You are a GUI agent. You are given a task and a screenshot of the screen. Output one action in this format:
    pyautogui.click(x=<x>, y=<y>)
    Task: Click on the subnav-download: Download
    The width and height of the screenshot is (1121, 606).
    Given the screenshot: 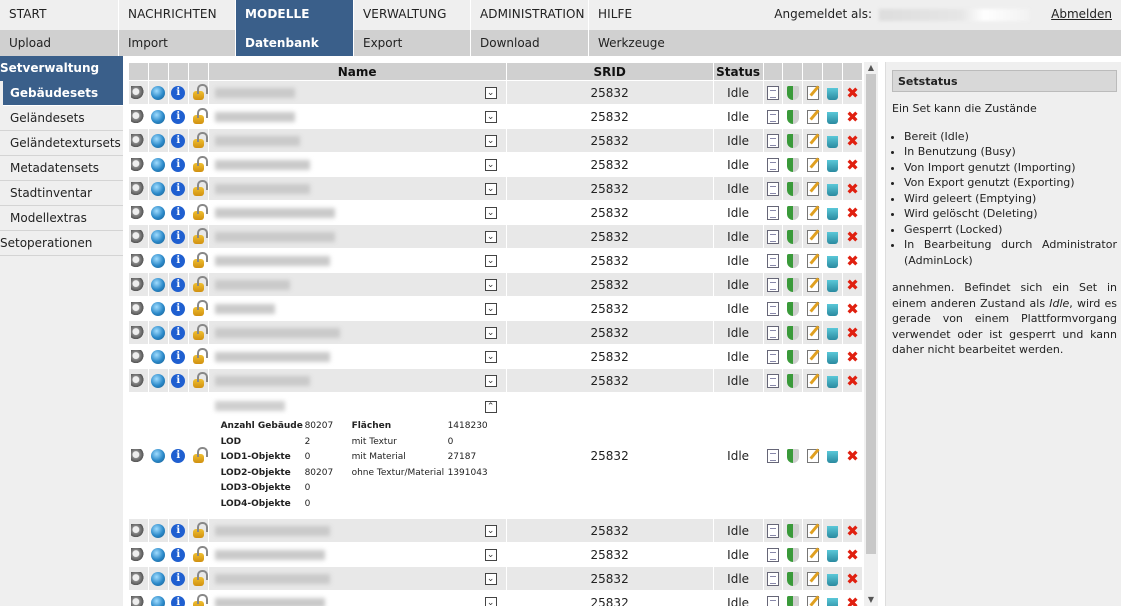 What is the action you would take?
    pyautogui.click(x=529, y=43)
    